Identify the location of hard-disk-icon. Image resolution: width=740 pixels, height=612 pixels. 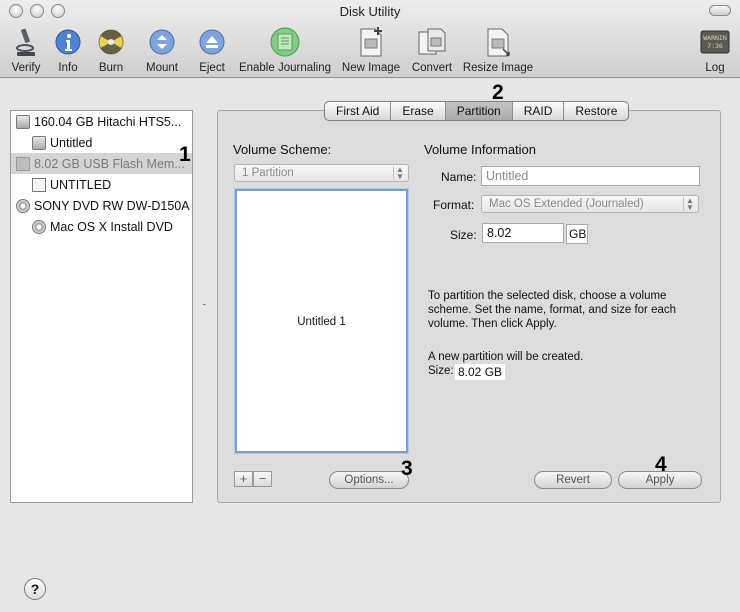
(23, 121).